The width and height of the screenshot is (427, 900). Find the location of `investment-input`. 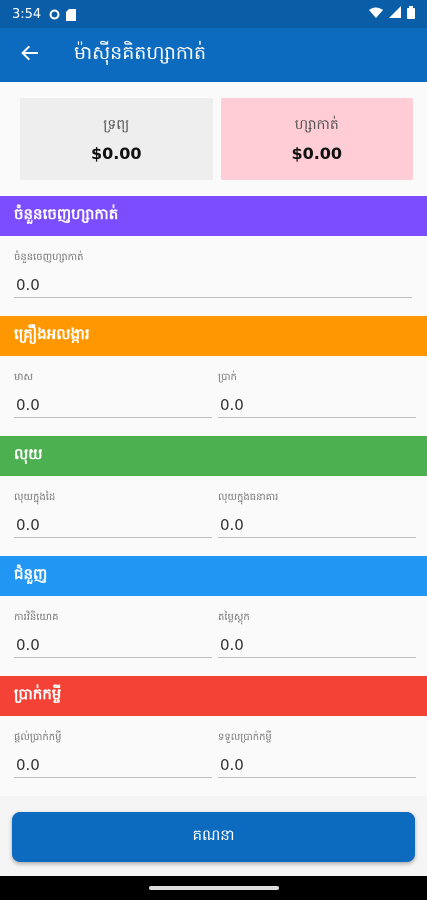

investment-input is located at coordinates (113, 643).